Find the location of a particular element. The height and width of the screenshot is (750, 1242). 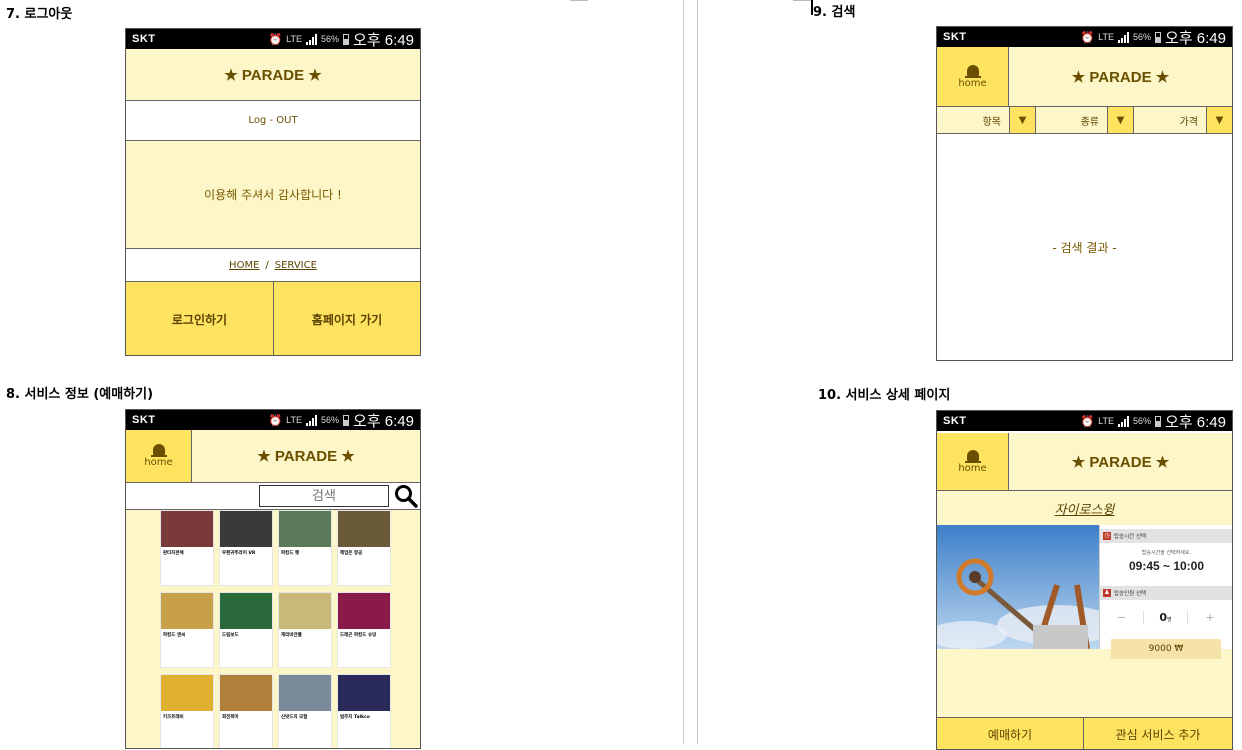

home-link: HOME is located at coordinates (244, 265).